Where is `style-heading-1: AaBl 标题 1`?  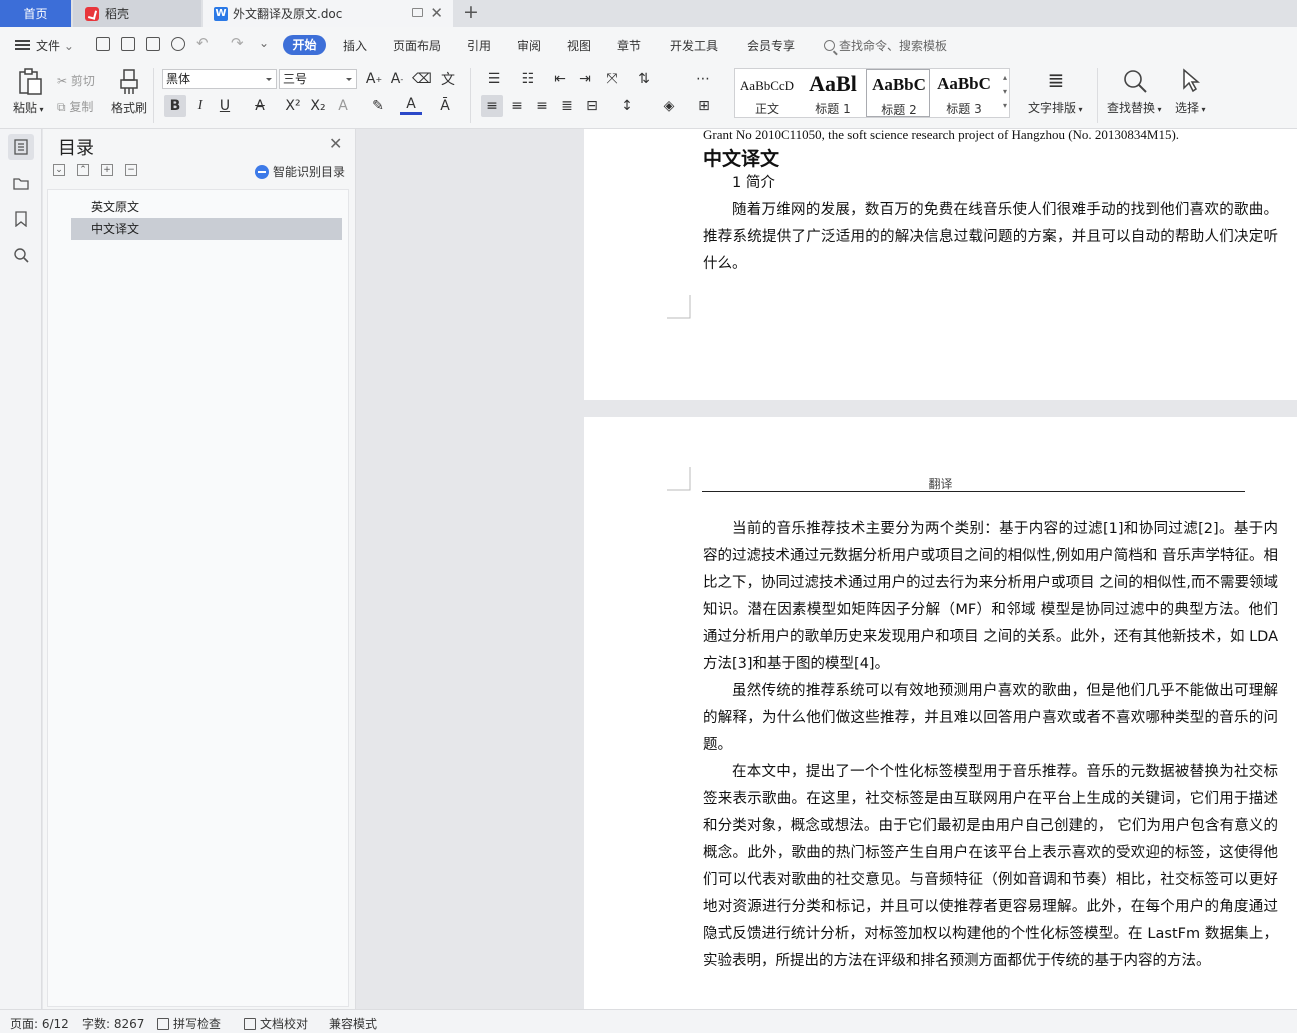
style-heading-1: AaBl 标题 1 is located at coordinates (833, 93).